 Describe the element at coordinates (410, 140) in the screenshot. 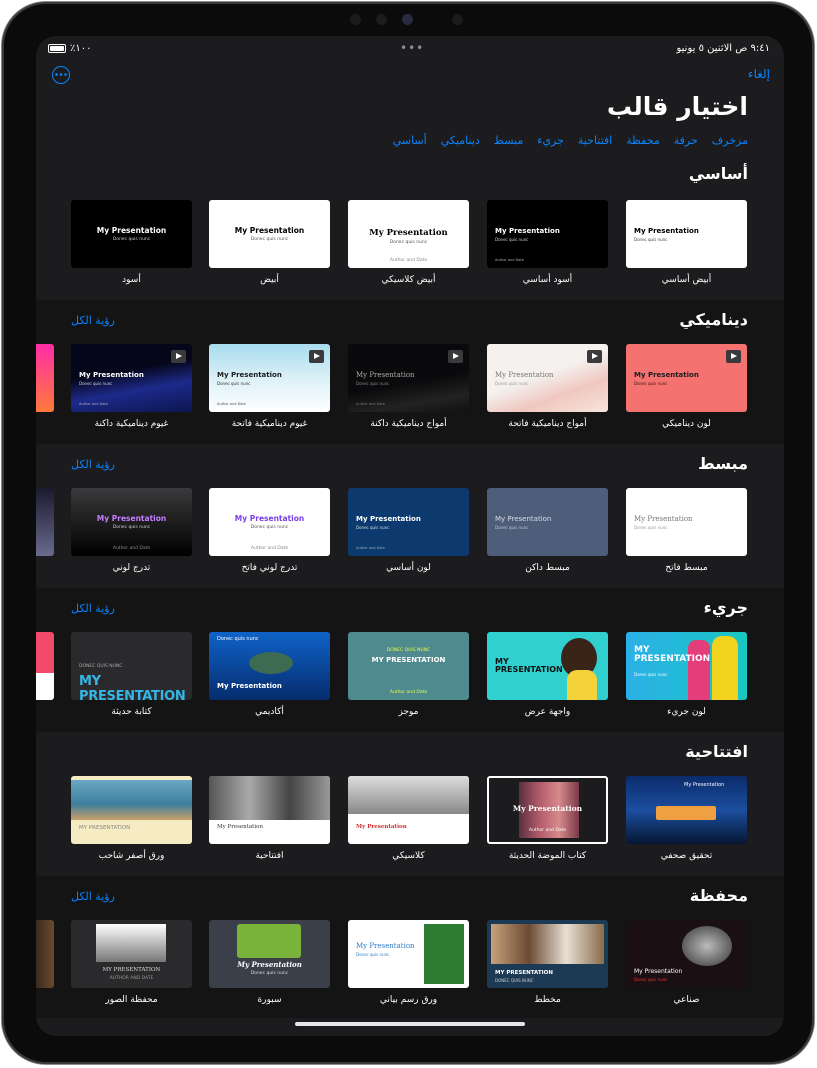

I see `category-link-basic: أساسي` at that location.